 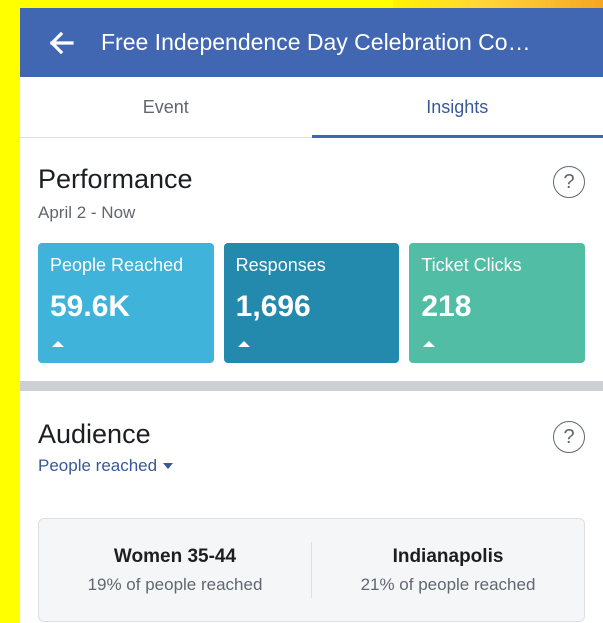 I want to click on arrow-left-icon, so click(x=62, y=43).